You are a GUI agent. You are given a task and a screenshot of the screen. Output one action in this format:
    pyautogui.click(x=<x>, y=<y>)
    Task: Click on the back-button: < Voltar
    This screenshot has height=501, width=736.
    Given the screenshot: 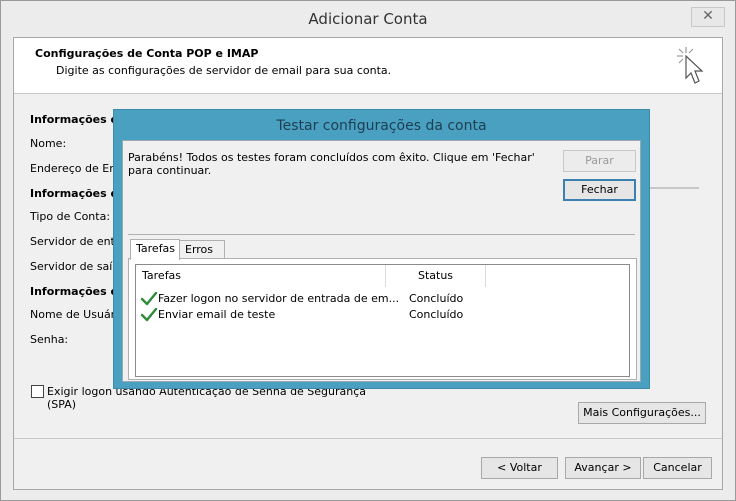 What is the action you would take?
    pyautogui.click(x=519, y=468)
    